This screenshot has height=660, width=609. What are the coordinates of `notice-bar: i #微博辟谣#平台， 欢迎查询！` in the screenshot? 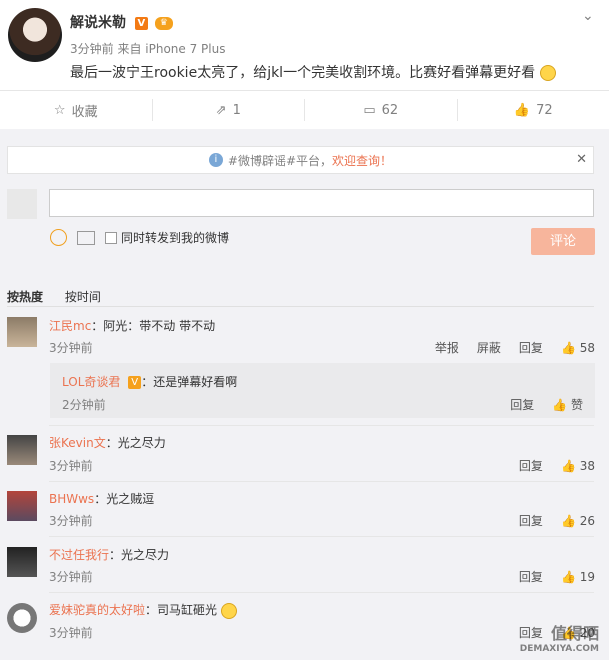 It's located at (300, 160).